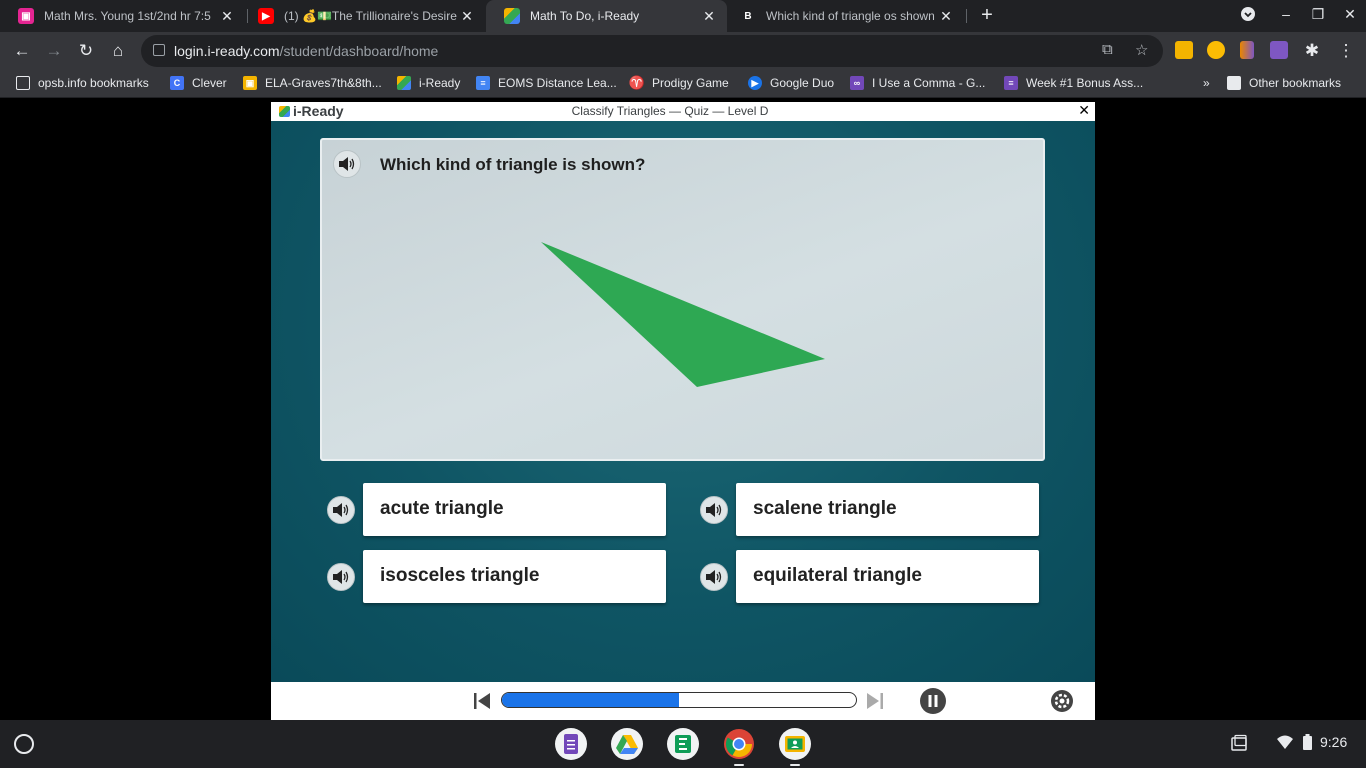 This screenshot has height=768, width=1366. Describe the element at coordinates (739, 765) in the screenshot. I see `chrome-running-indicator` at that location.